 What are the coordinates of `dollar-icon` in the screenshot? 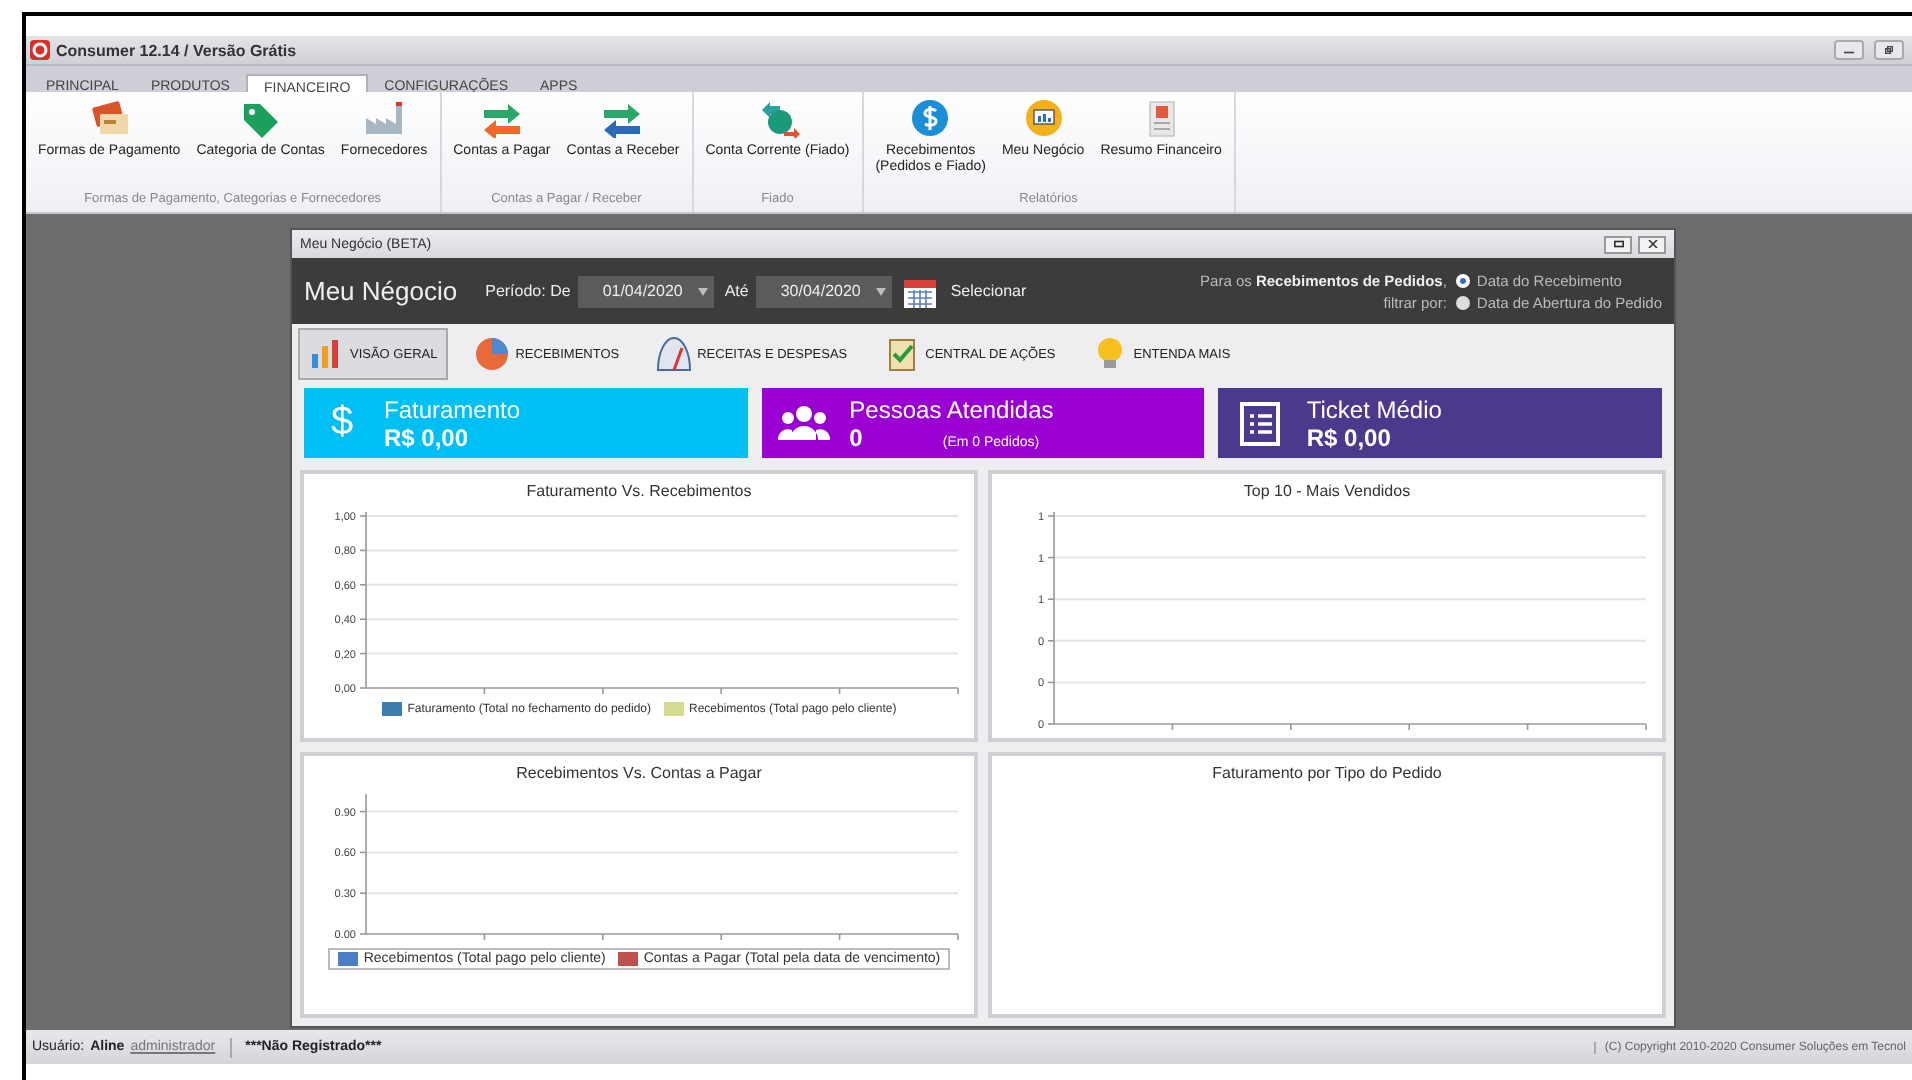 It's located at (930, 118).